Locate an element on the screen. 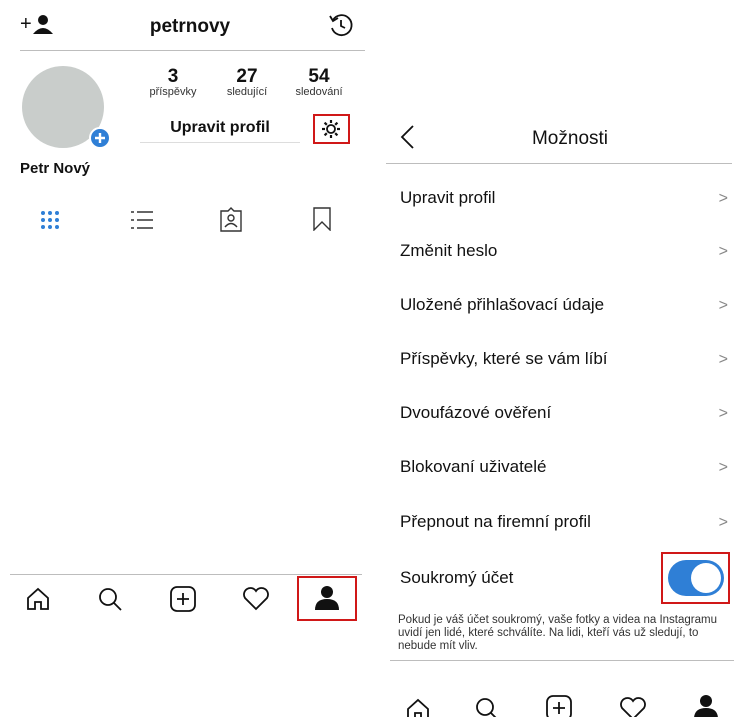 The width and height of the screenshot is (737, 717). private-account-toggle is located at coordinates (696, 578).